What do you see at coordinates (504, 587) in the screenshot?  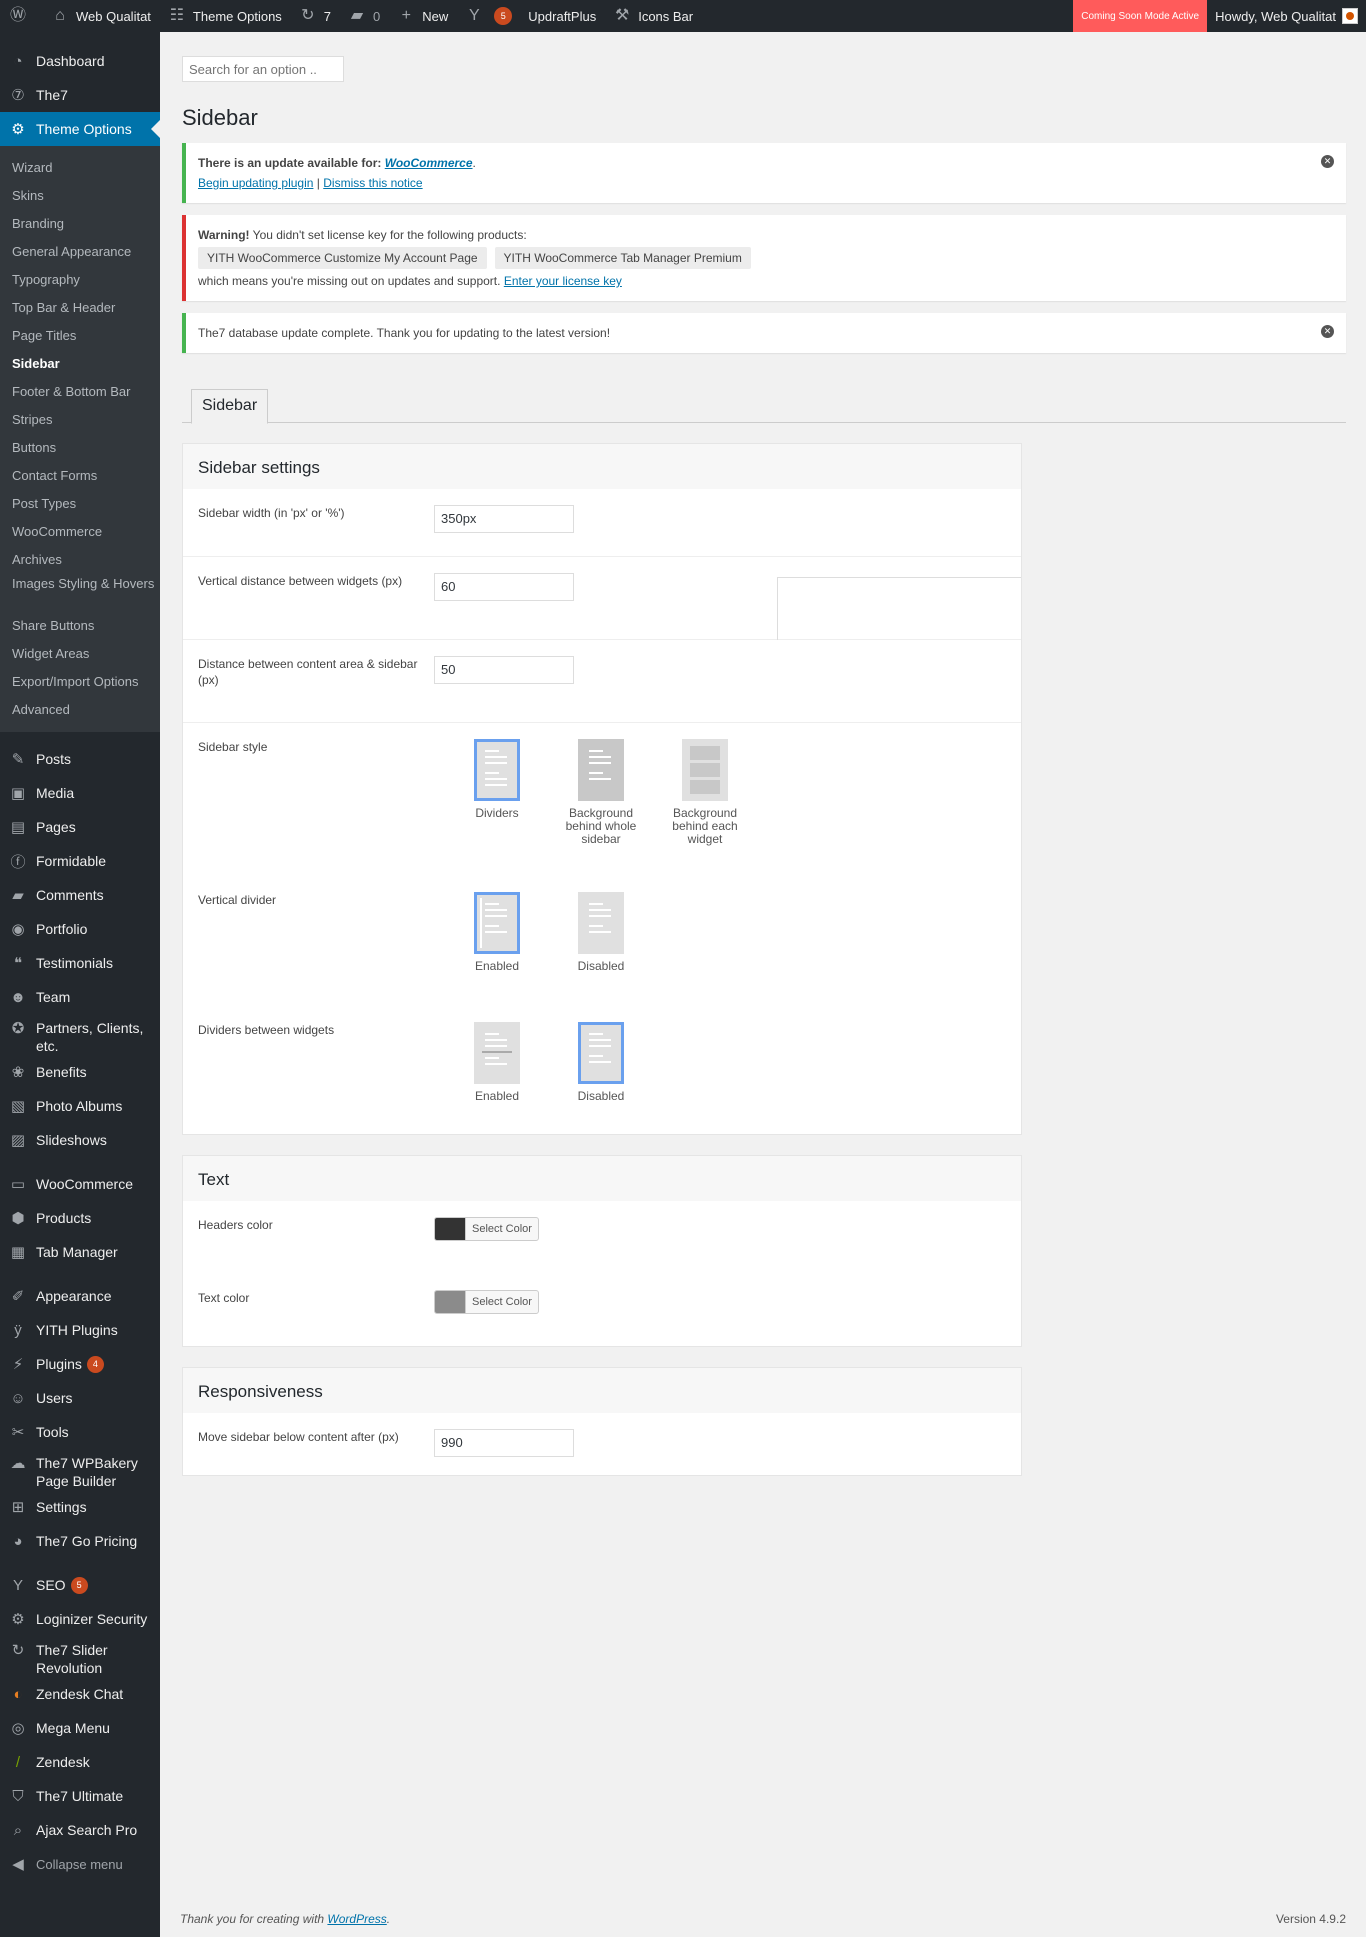 I see `vertical-distance-input: 60` at bounding box center [504, 587].